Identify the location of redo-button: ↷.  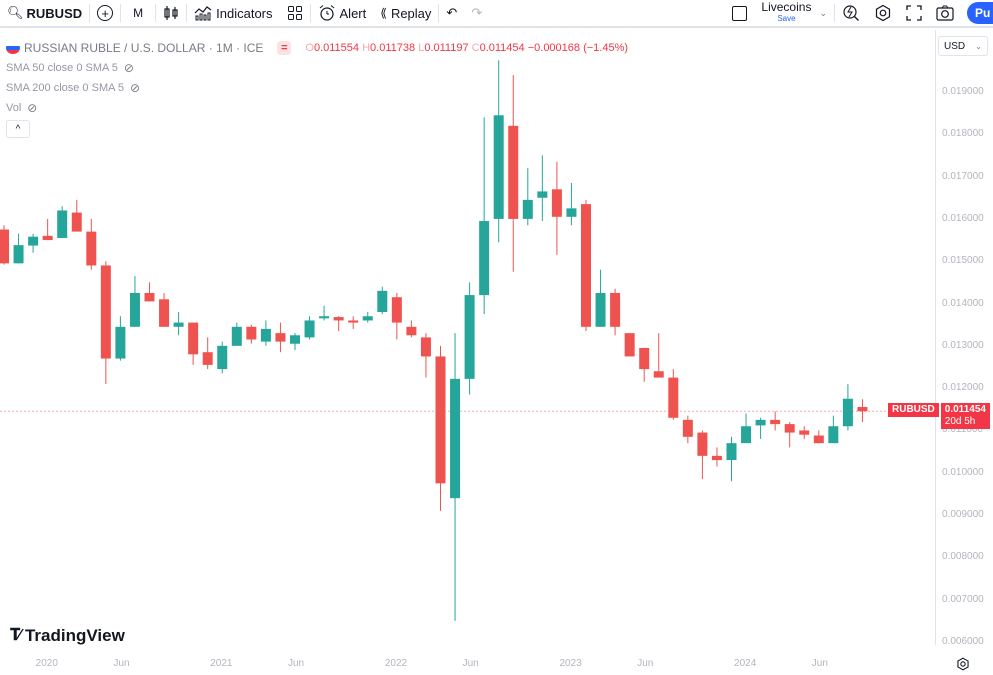
(476, 13).